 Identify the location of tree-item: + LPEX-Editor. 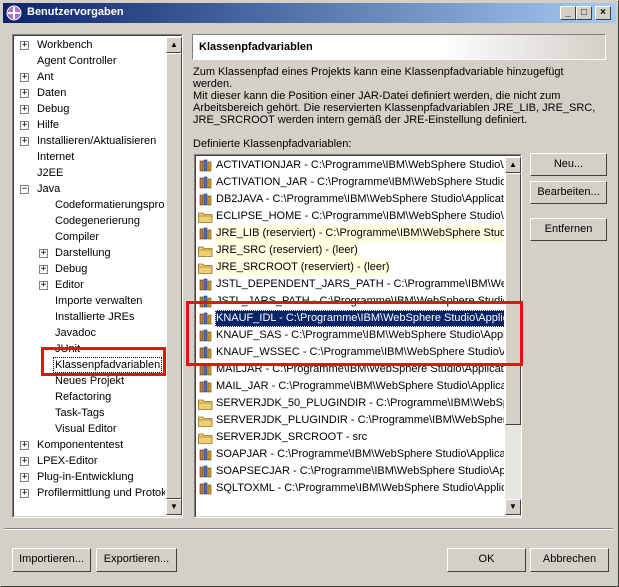
(90, 461).